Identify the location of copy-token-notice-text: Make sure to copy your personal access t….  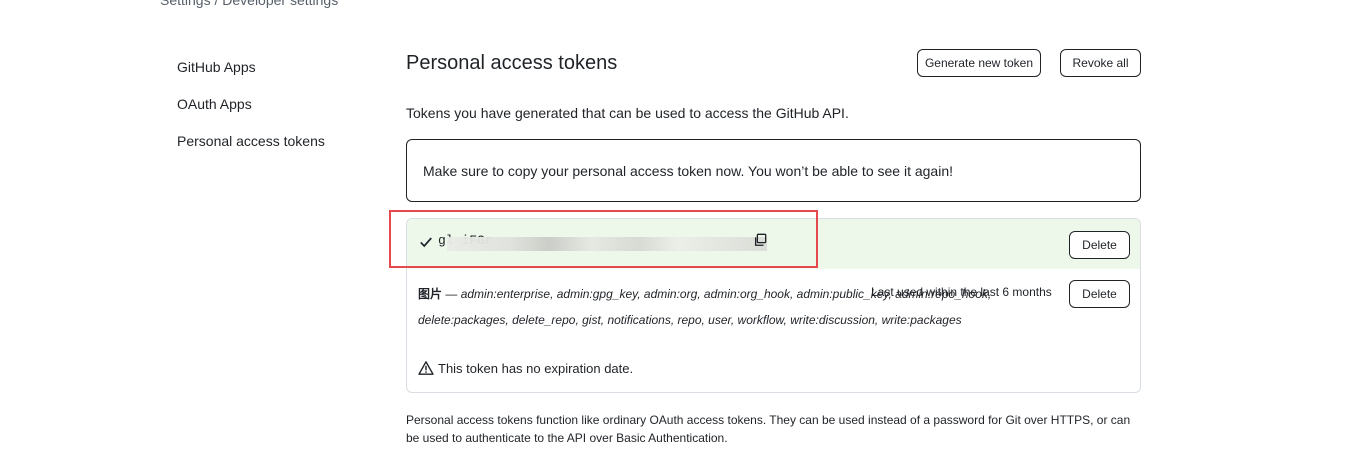
(688, 170).